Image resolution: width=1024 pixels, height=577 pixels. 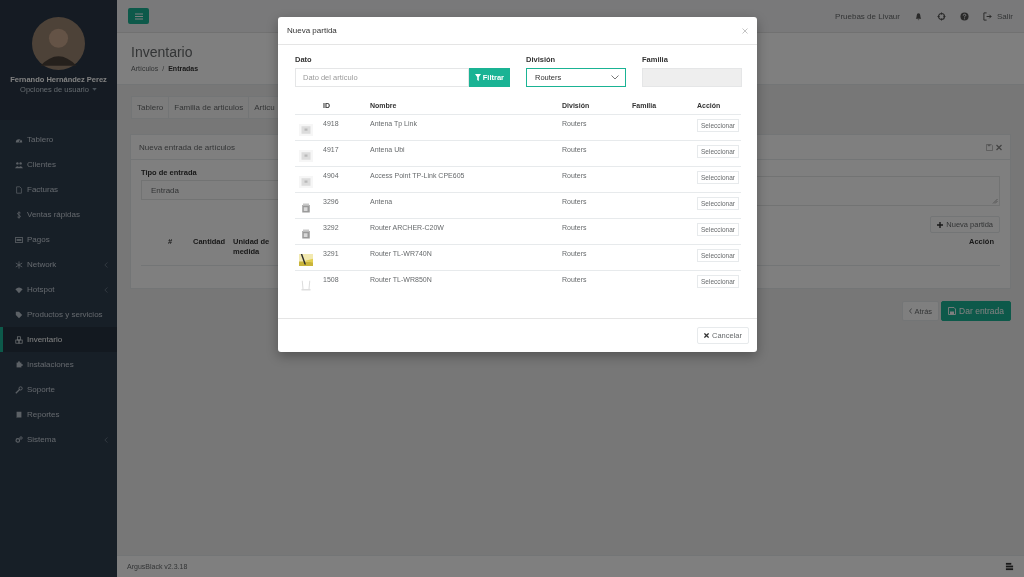 What do you see at coordinates (58, 389) in the screenshot?
I see `sidebar-item: Soporte` at bounding box center [58, 389].